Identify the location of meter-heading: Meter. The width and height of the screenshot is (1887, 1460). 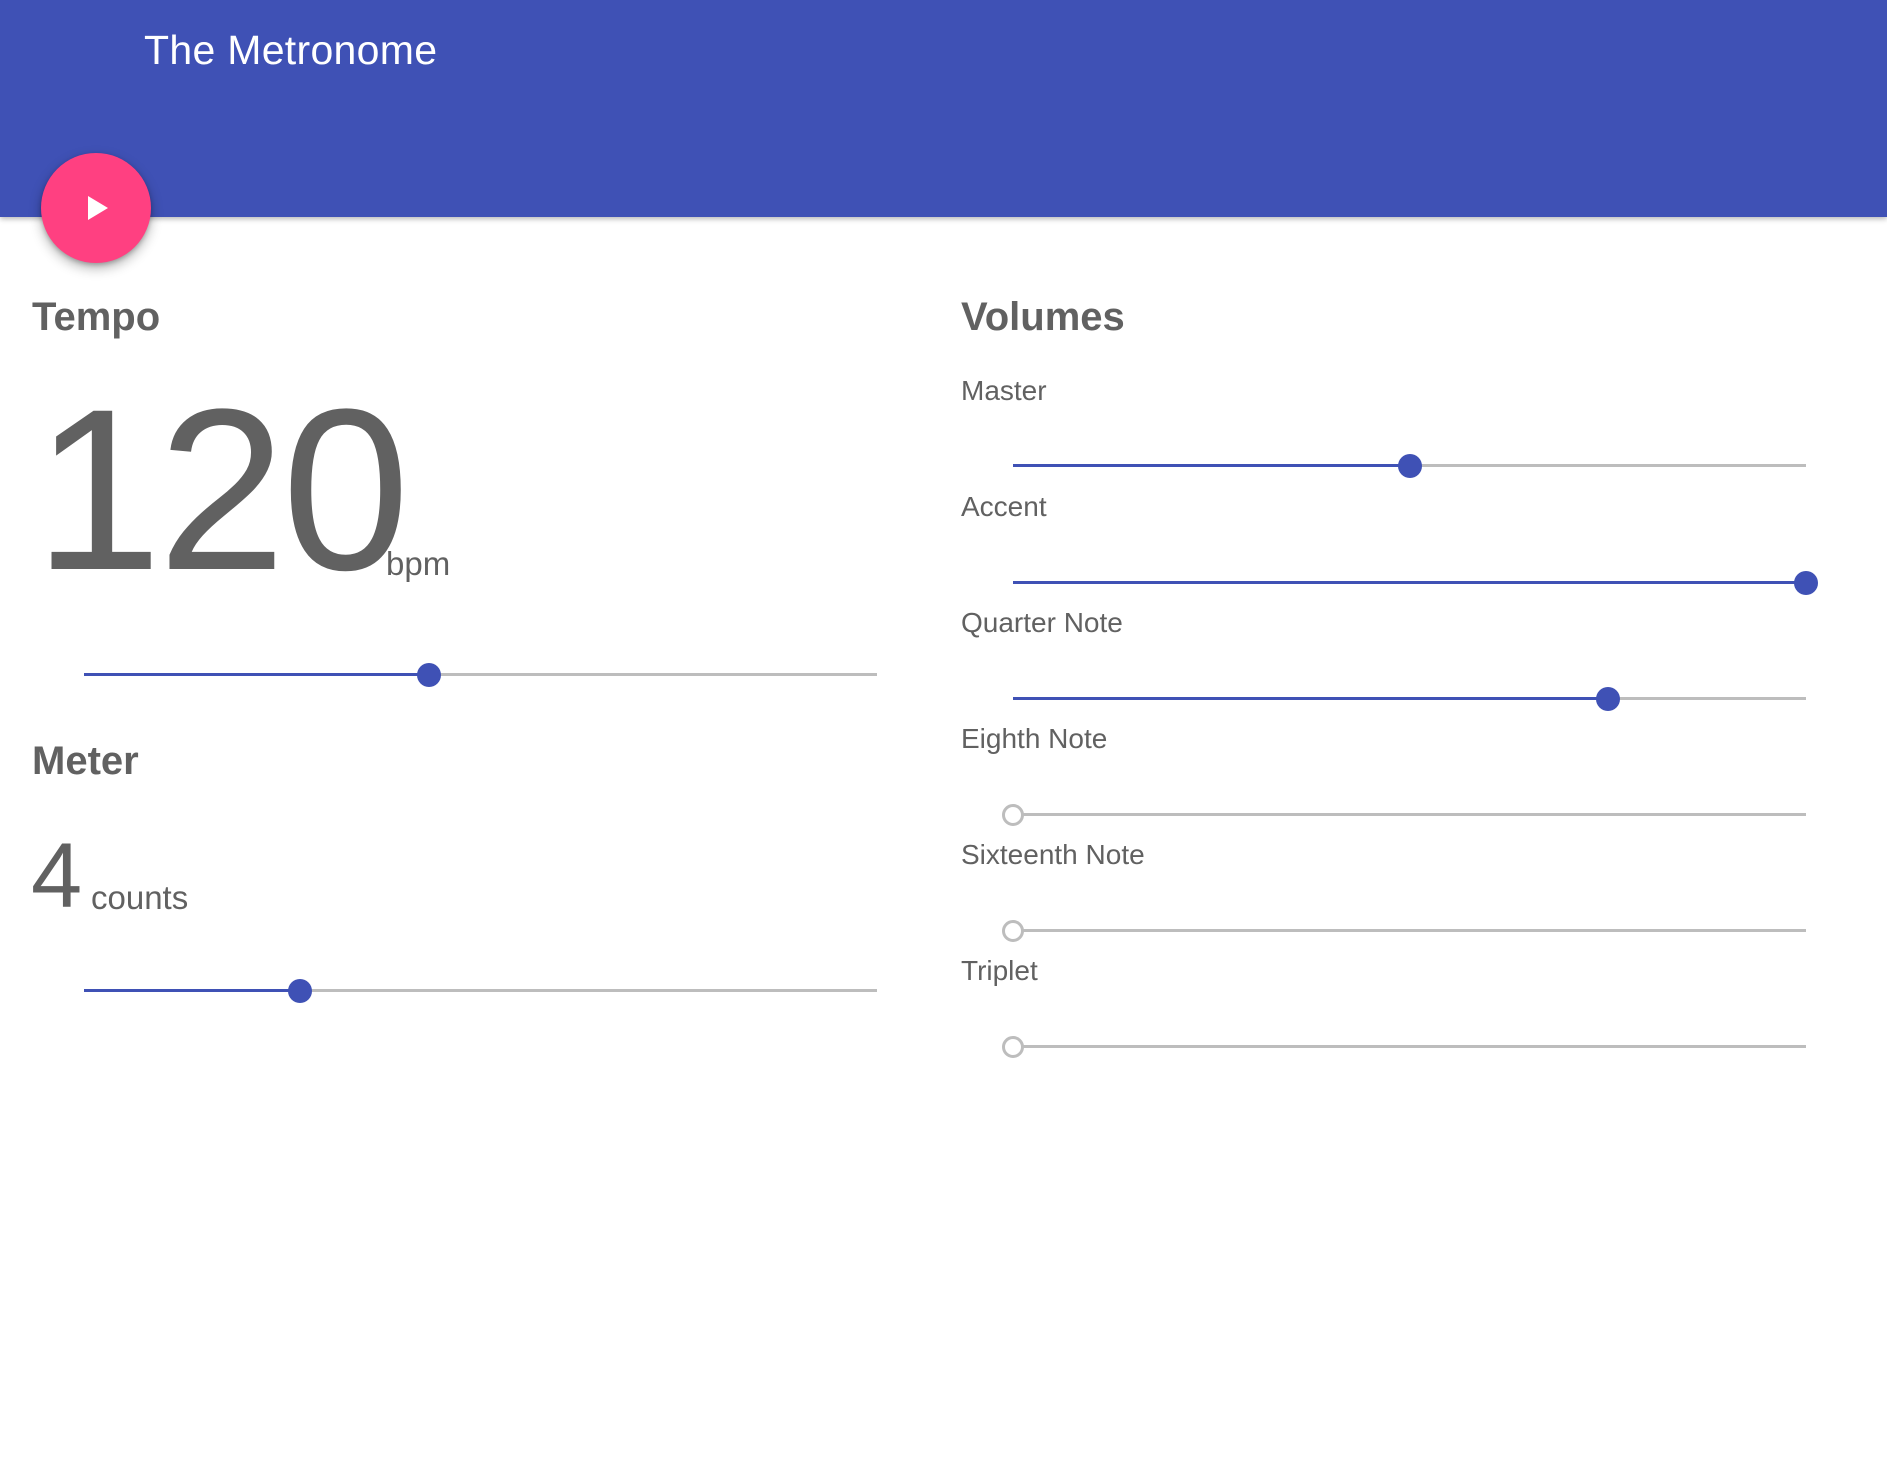
(85, 761).